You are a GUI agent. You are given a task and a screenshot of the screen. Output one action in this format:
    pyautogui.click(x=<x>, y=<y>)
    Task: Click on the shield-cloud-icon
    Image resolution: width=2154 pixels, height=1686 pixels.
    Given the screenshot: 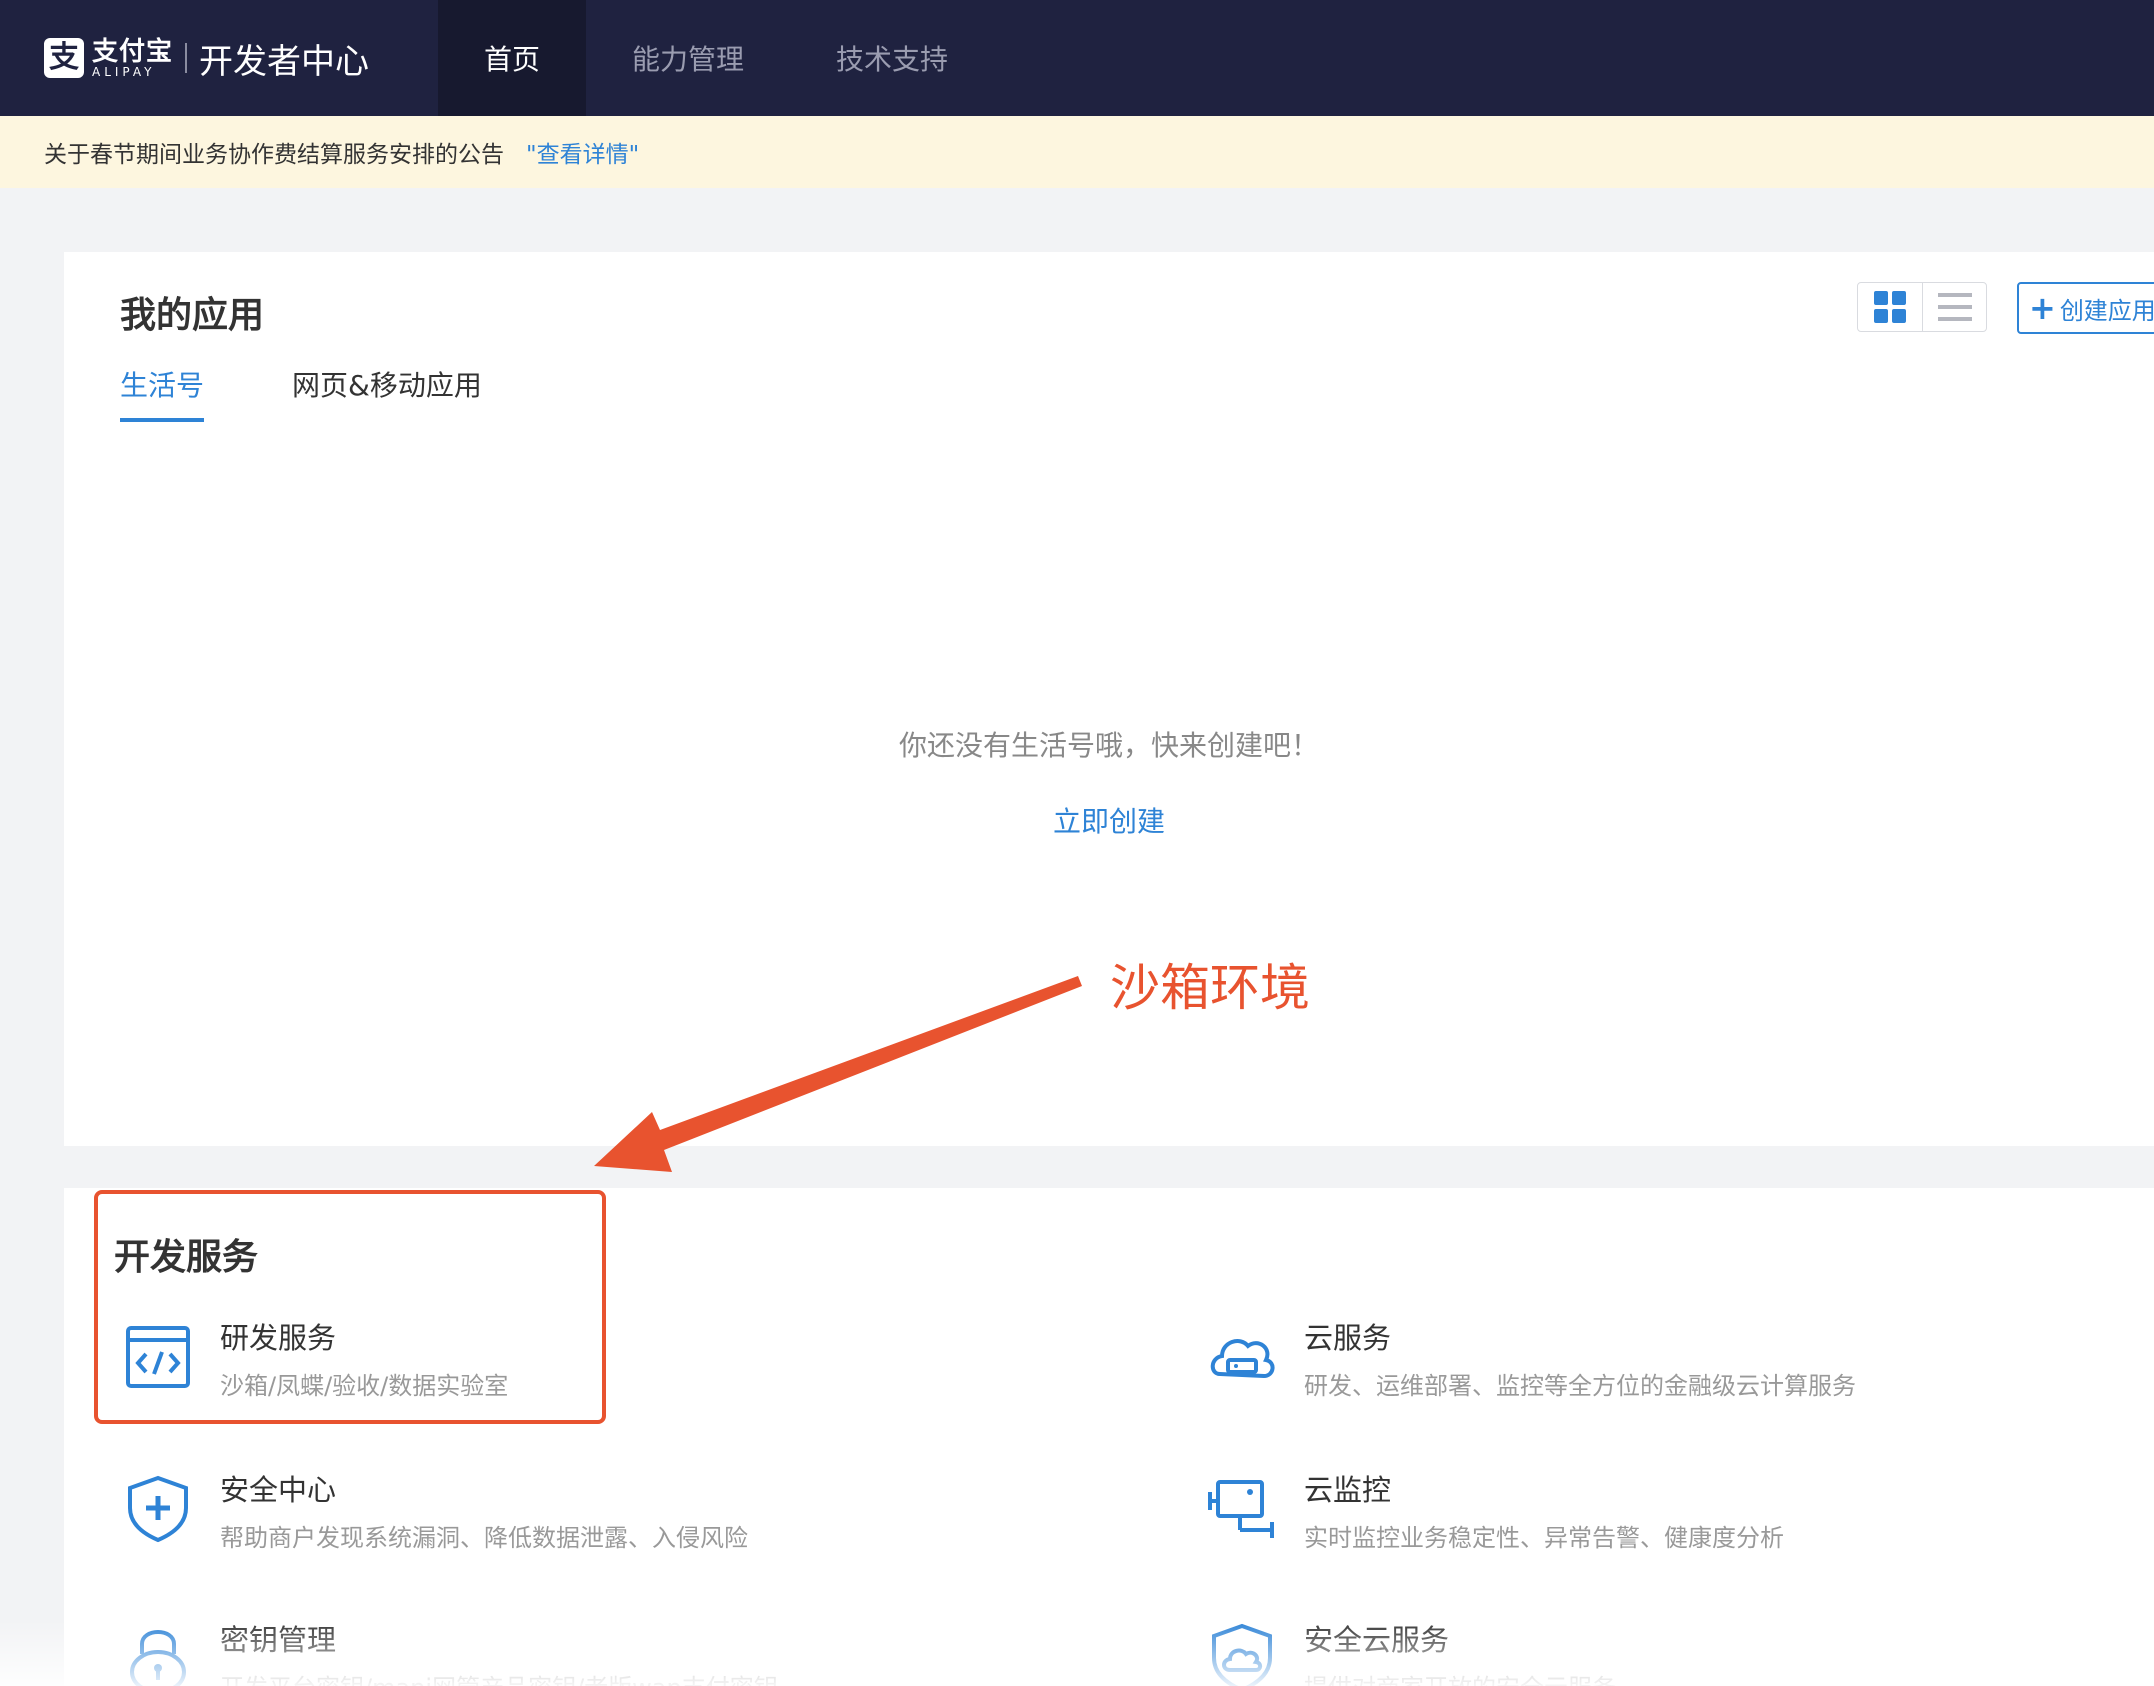 What is the action you would take?
    pyautogui.click(x=1242, y=1654)
    